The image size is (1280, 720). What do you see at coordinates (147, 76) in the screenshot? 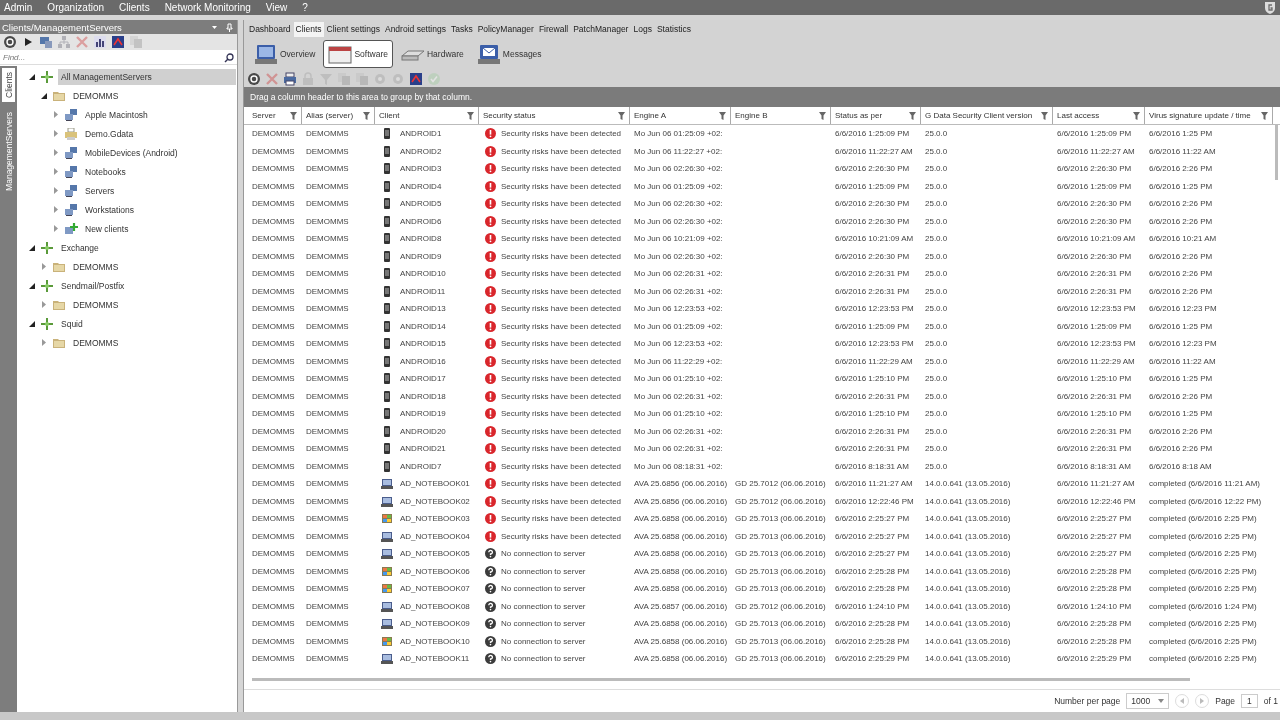
I see `tree-item: All ManagementServers` at bounding box center [147, 76].